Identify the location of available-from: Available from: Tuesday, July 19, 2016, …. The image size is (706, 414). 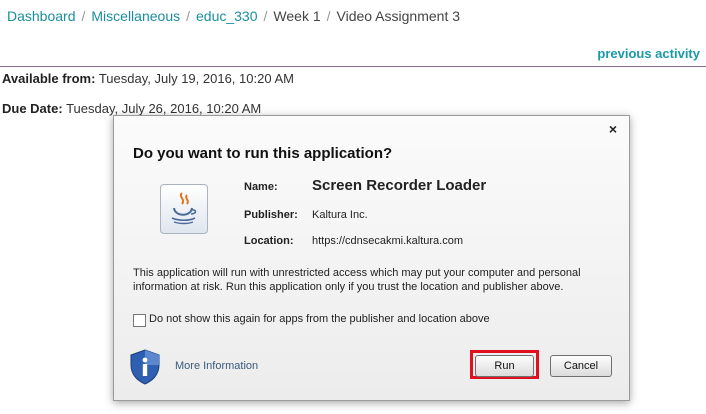
(148, 78).